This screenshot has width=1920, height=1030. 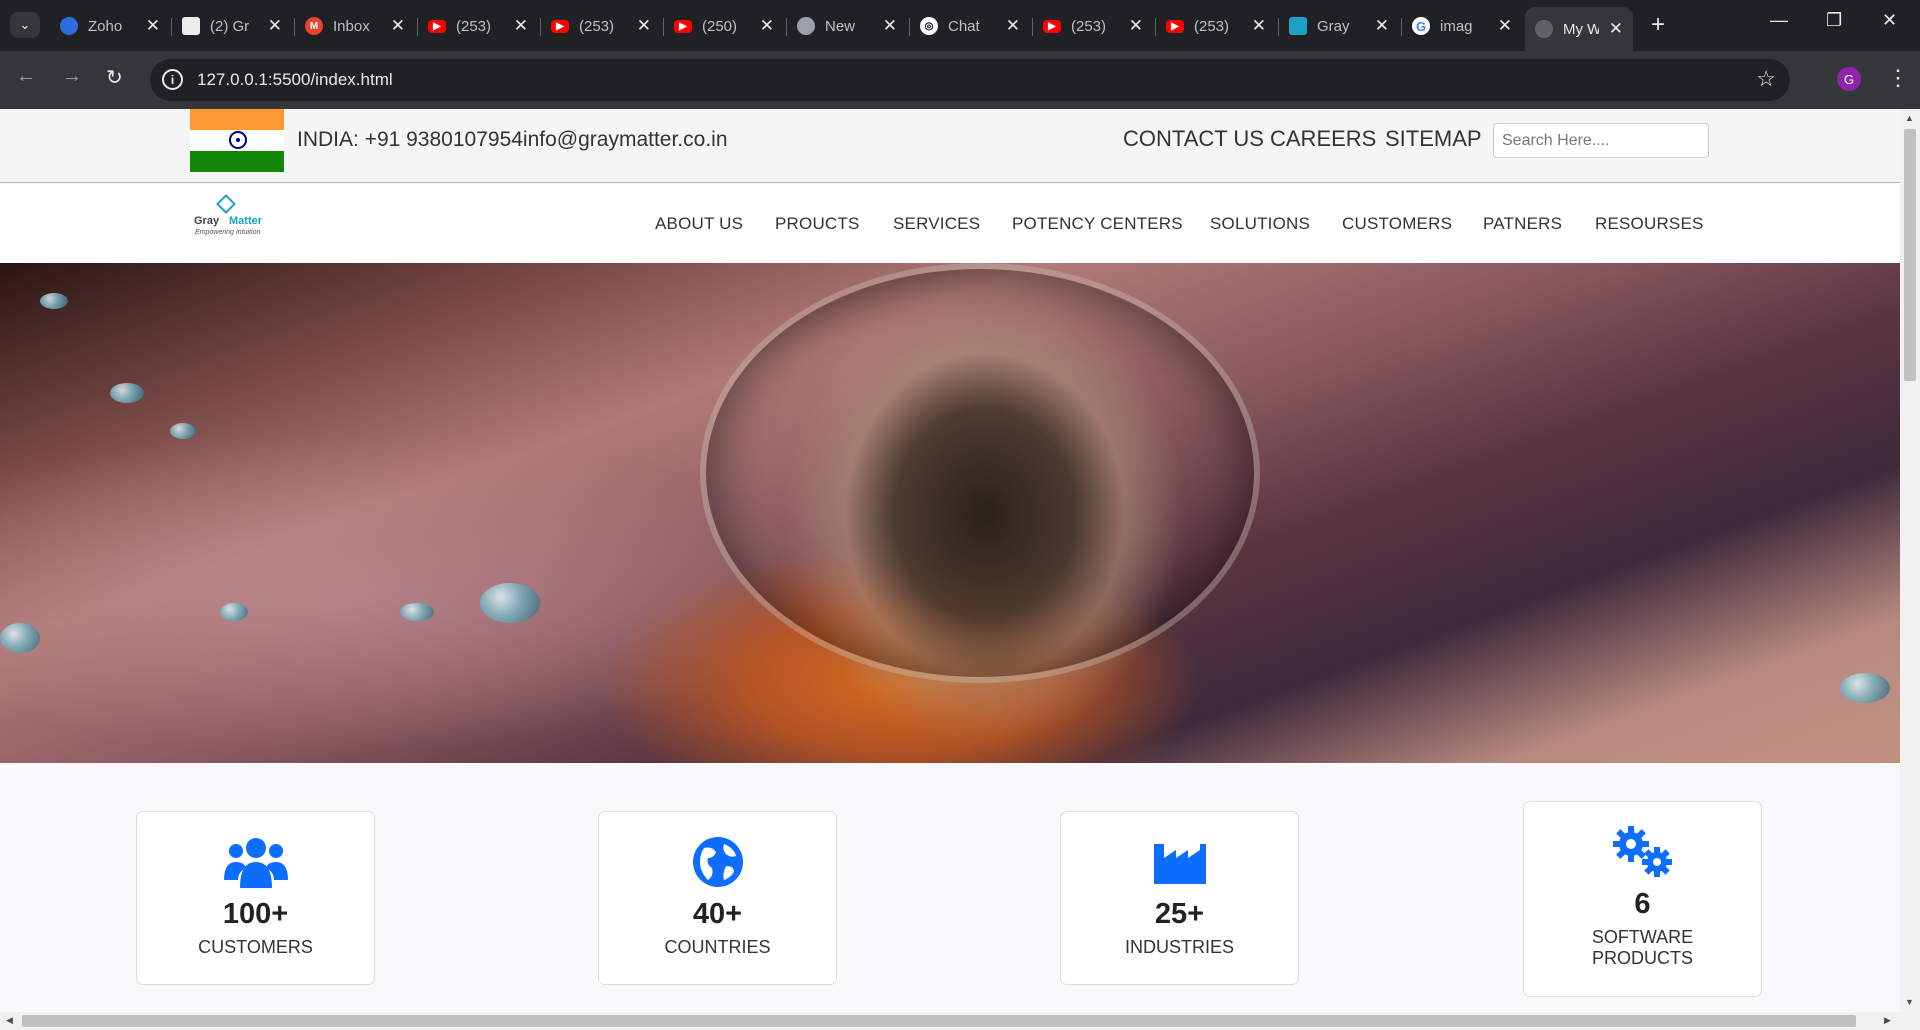 I want to click on sitemap-link: SITEMAP, so click(x=1433, y=139).